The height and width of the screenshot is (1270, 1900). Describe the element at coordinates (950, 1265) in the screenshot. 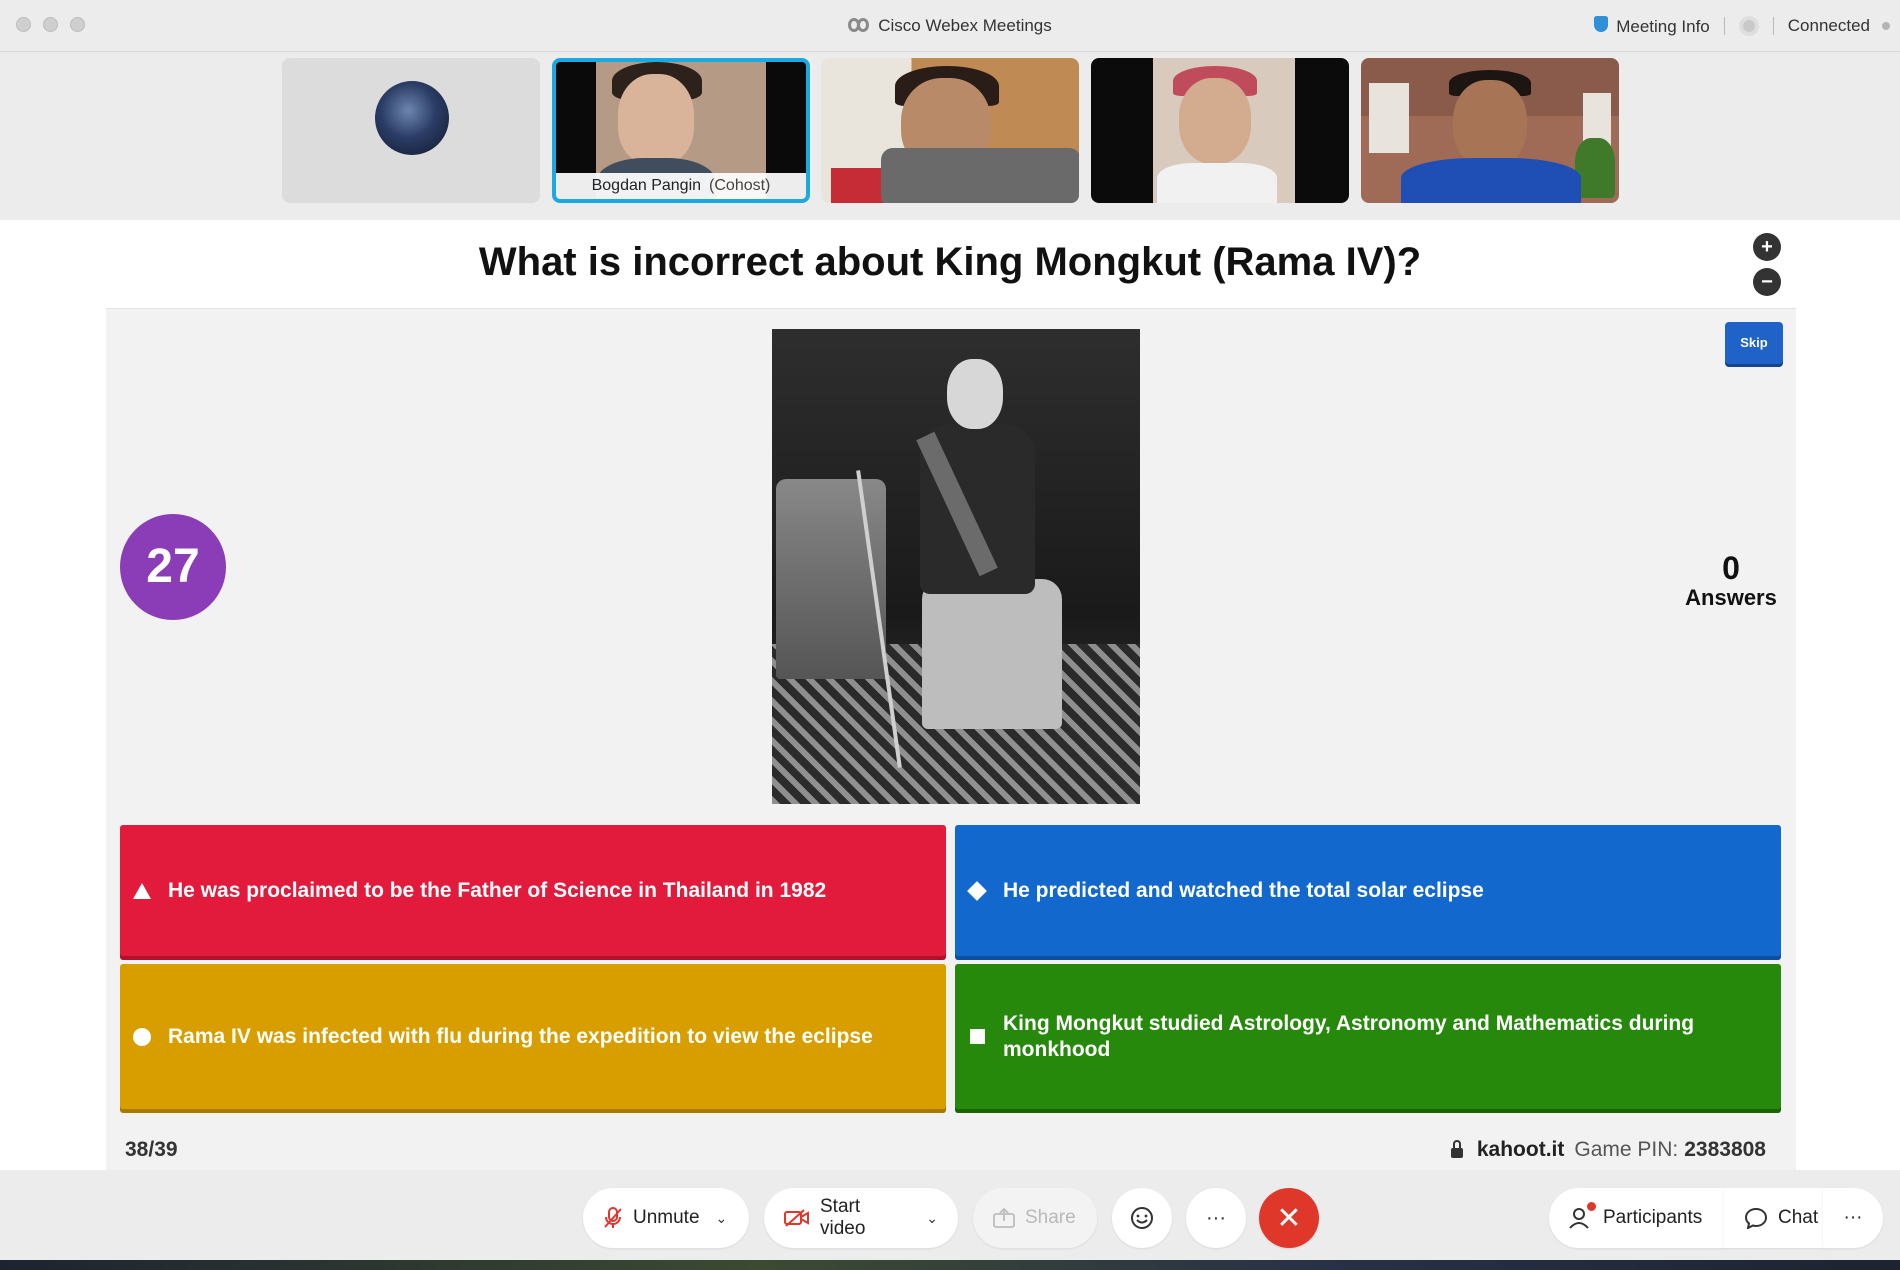

I see `desktop-background` at that location.